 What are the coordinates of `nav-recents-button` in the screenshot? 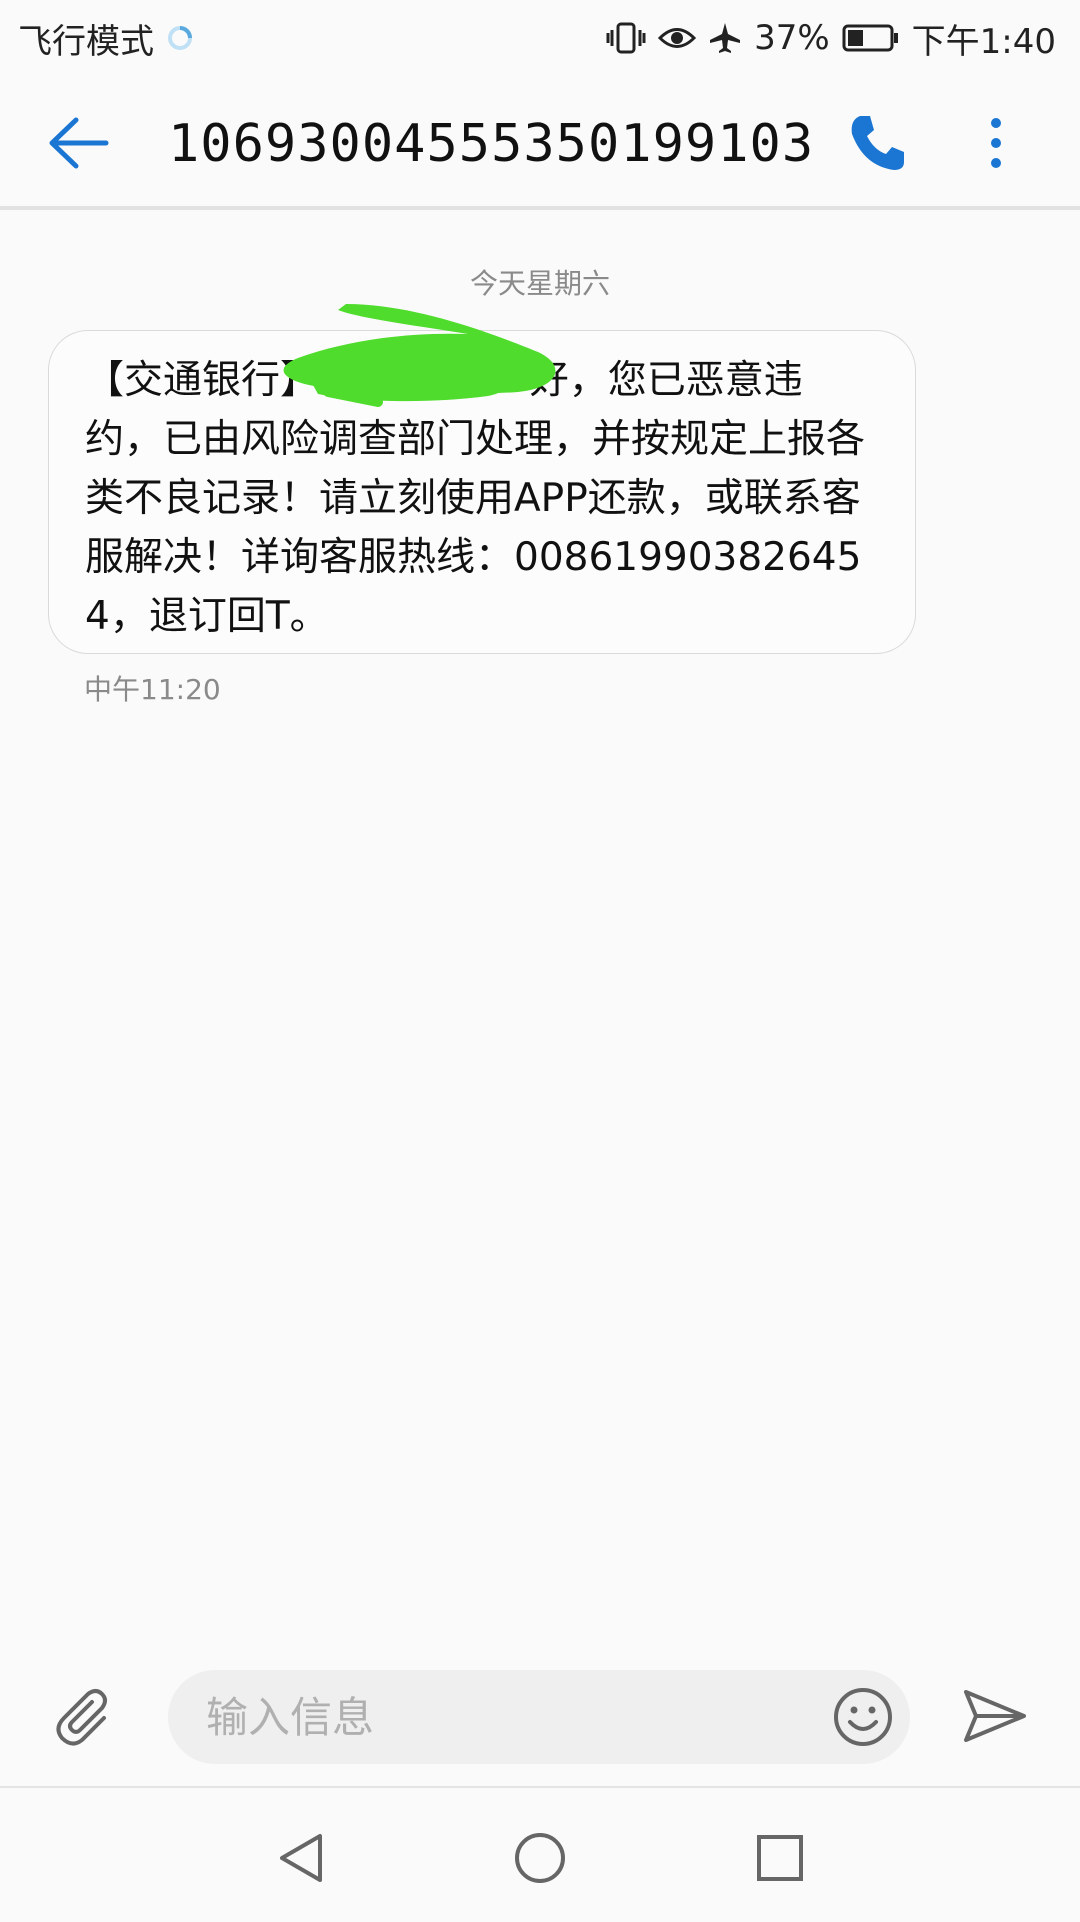 It's located at (780, 1858).